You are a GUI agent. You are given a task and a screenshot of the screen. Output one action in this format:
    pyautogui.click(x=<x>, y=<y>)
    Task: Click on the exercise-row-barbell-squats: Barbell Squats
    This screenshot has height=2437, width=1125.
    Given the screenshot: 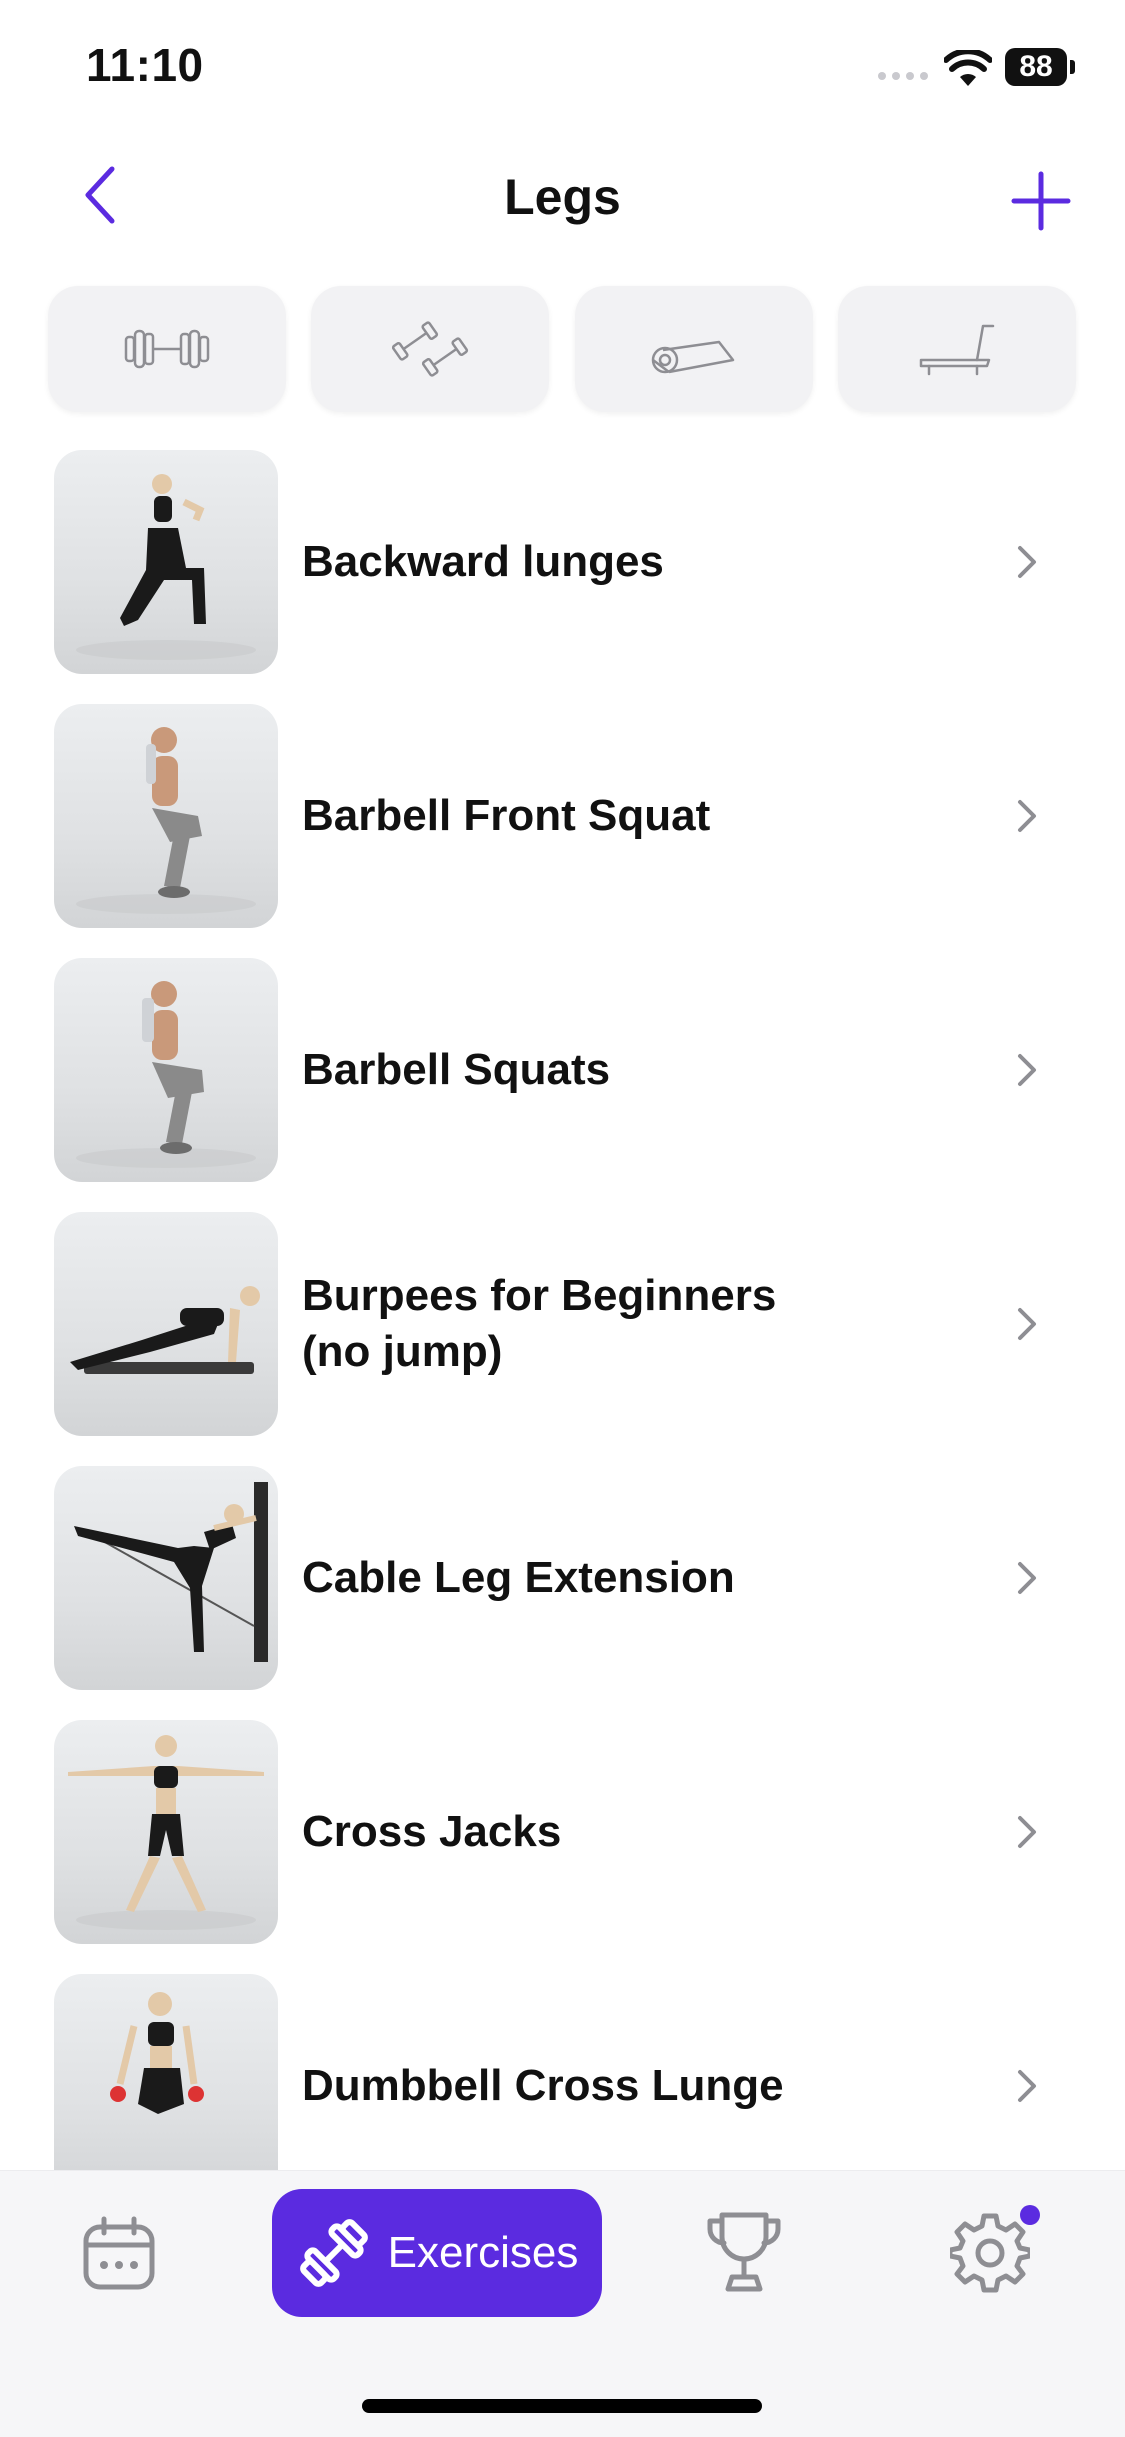 What is the action you would take?
    pyautogui.click(x=562, y=1083)
    